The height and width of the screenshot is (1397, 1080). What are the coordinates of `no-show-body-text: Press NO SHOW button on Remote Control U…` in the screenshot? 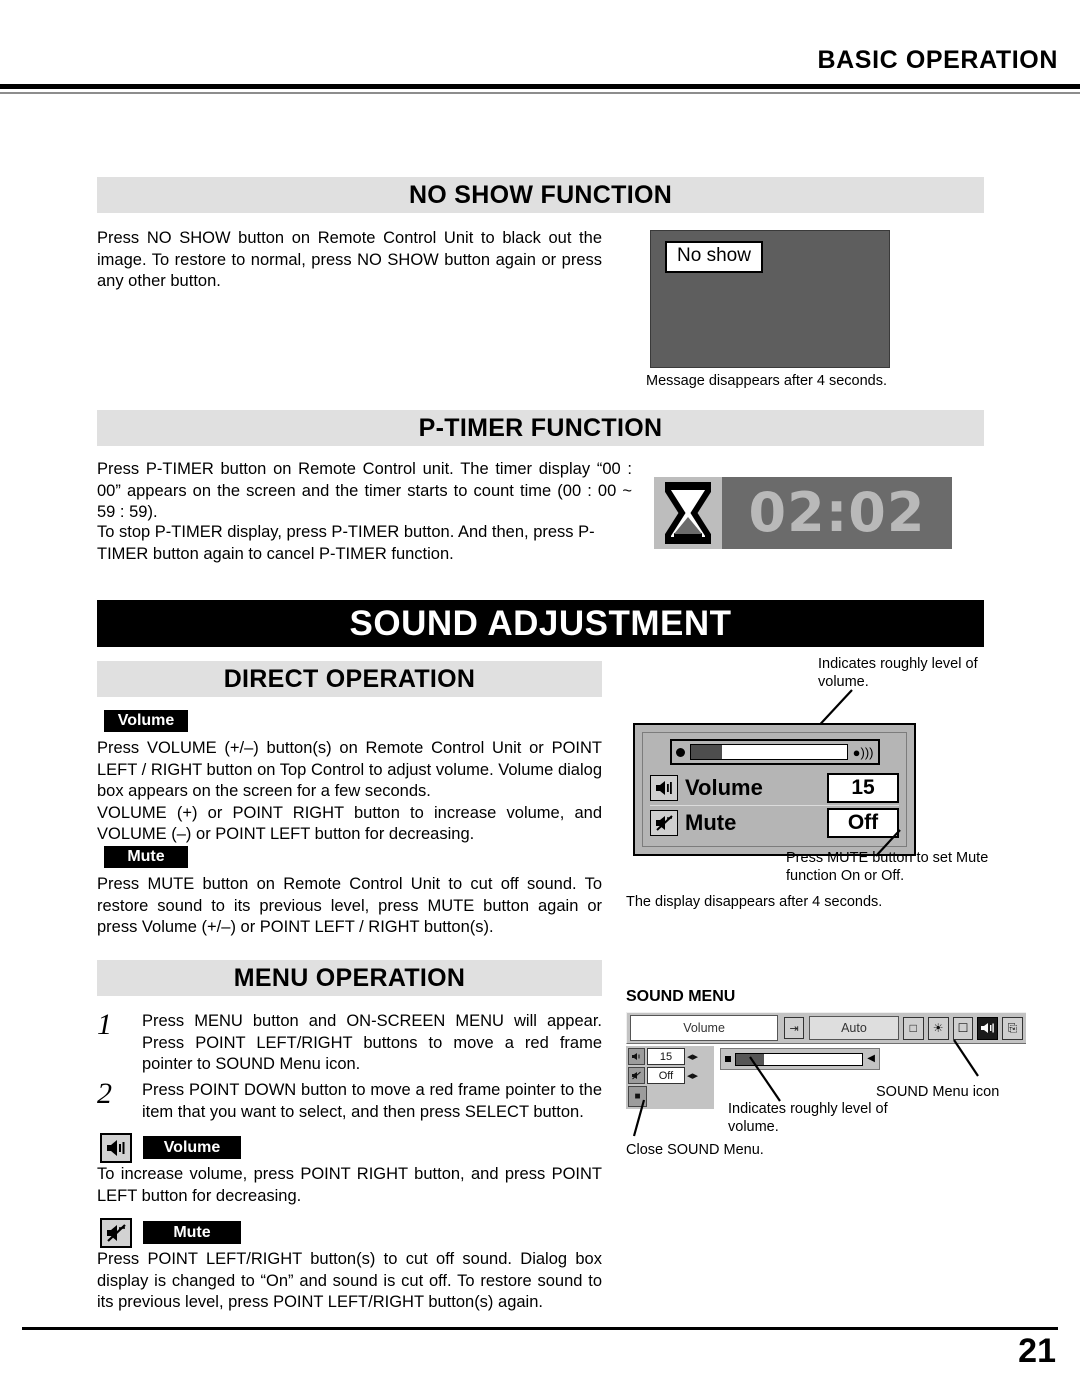 It's located at (349, 259).